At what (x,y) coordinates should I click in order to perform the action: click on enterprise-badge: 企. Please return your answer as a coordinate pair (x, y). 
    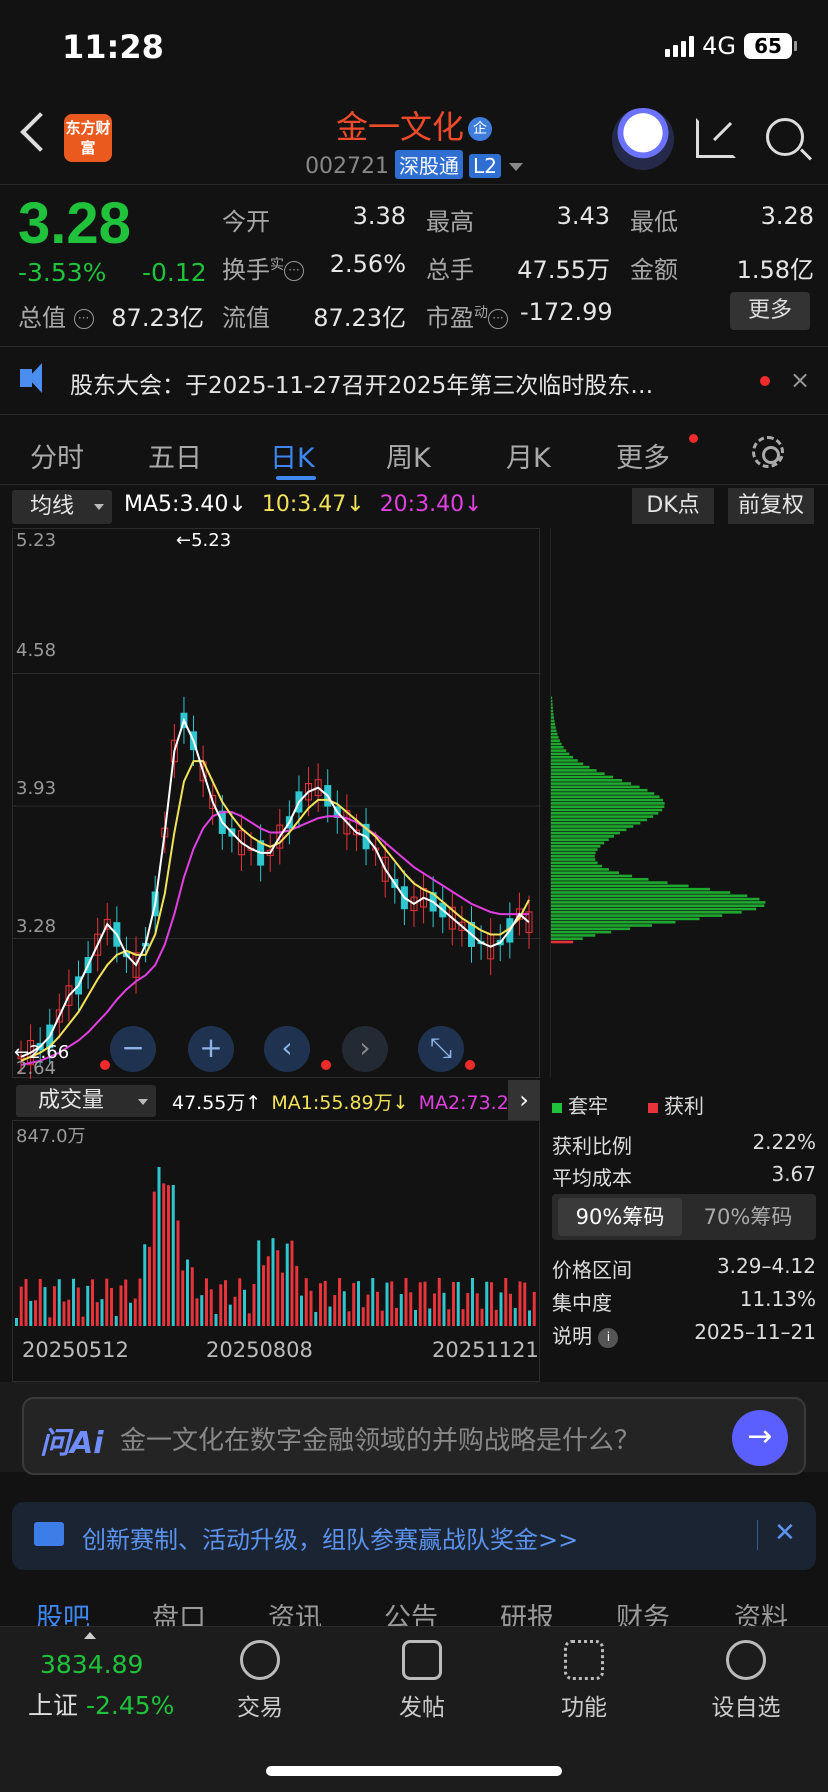
    Looking at the image, I should click on (480, 129).